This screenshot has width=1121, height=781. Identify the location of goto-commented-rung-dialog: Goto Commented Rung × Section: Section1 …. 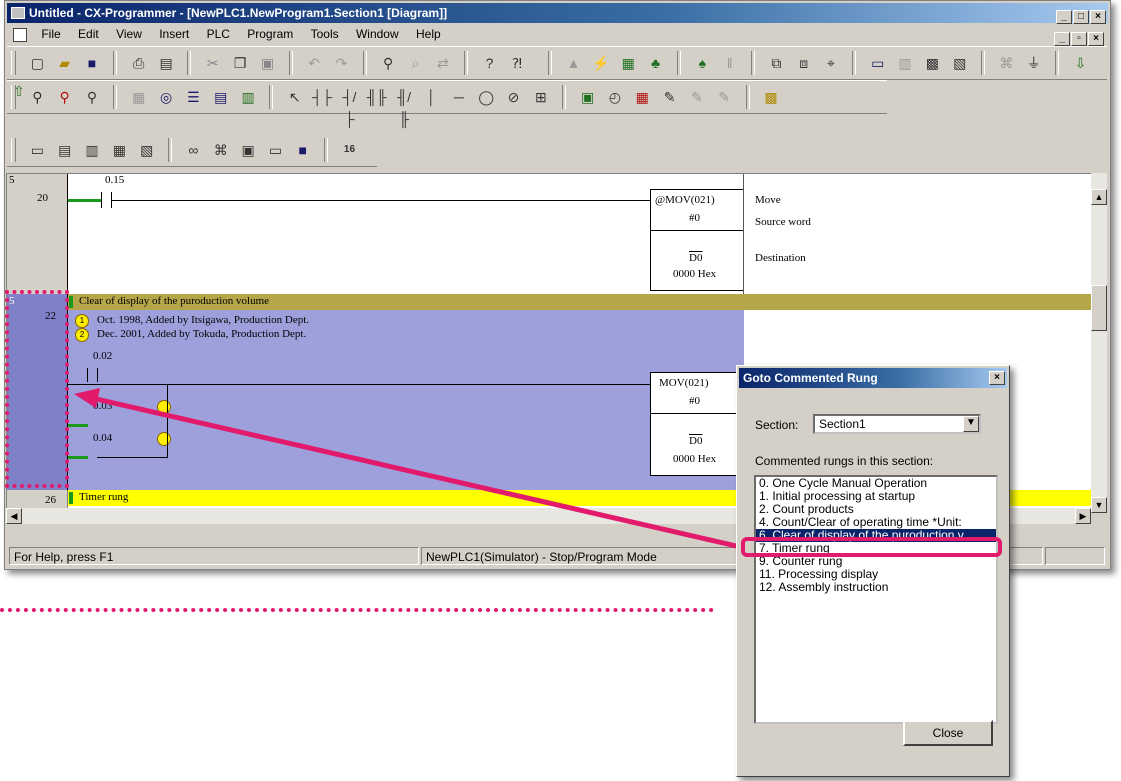
(873, 571).